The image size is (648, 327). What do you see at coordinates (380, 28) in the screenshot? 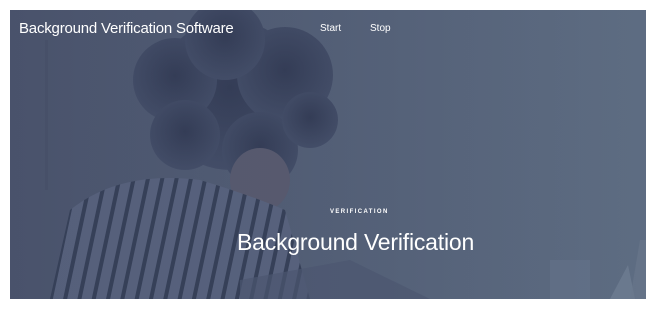
I see `nav-link-stop: Stop` at bounding box center [380, 28].